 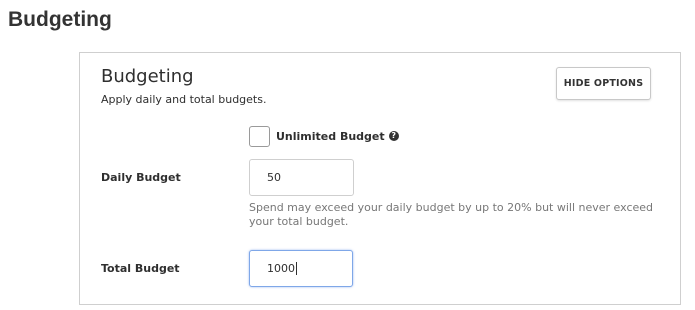 What do you see at coordinates (259, 136) in the screenshot?
I see `unlimited-budget-checkbox` at bounding box center [259, 136].